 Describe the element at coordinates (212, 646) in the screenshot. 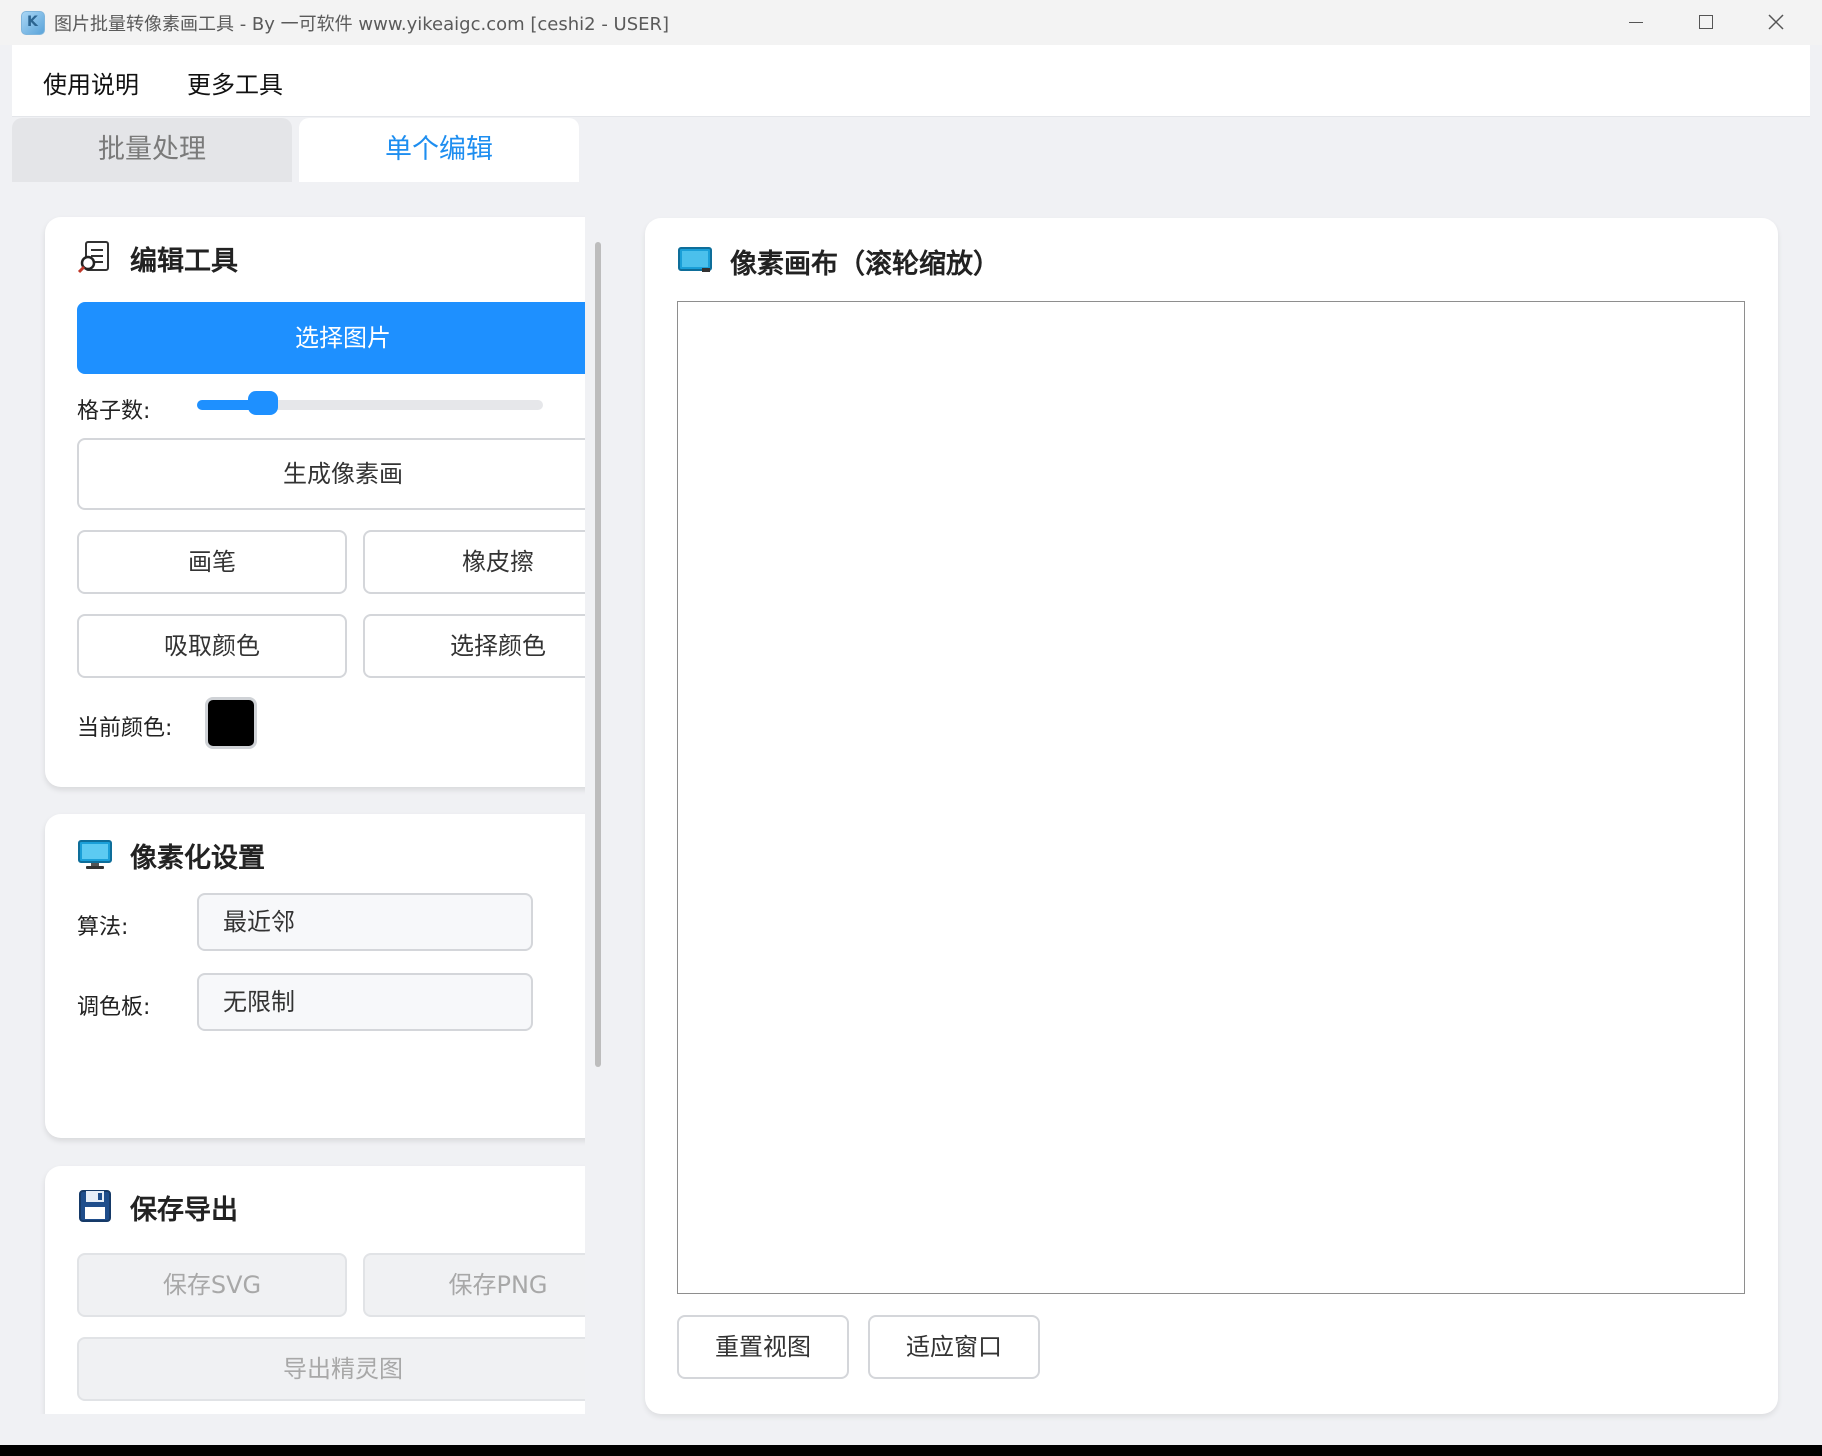

I see `pick-color-button: 吸取颜色` at that location.